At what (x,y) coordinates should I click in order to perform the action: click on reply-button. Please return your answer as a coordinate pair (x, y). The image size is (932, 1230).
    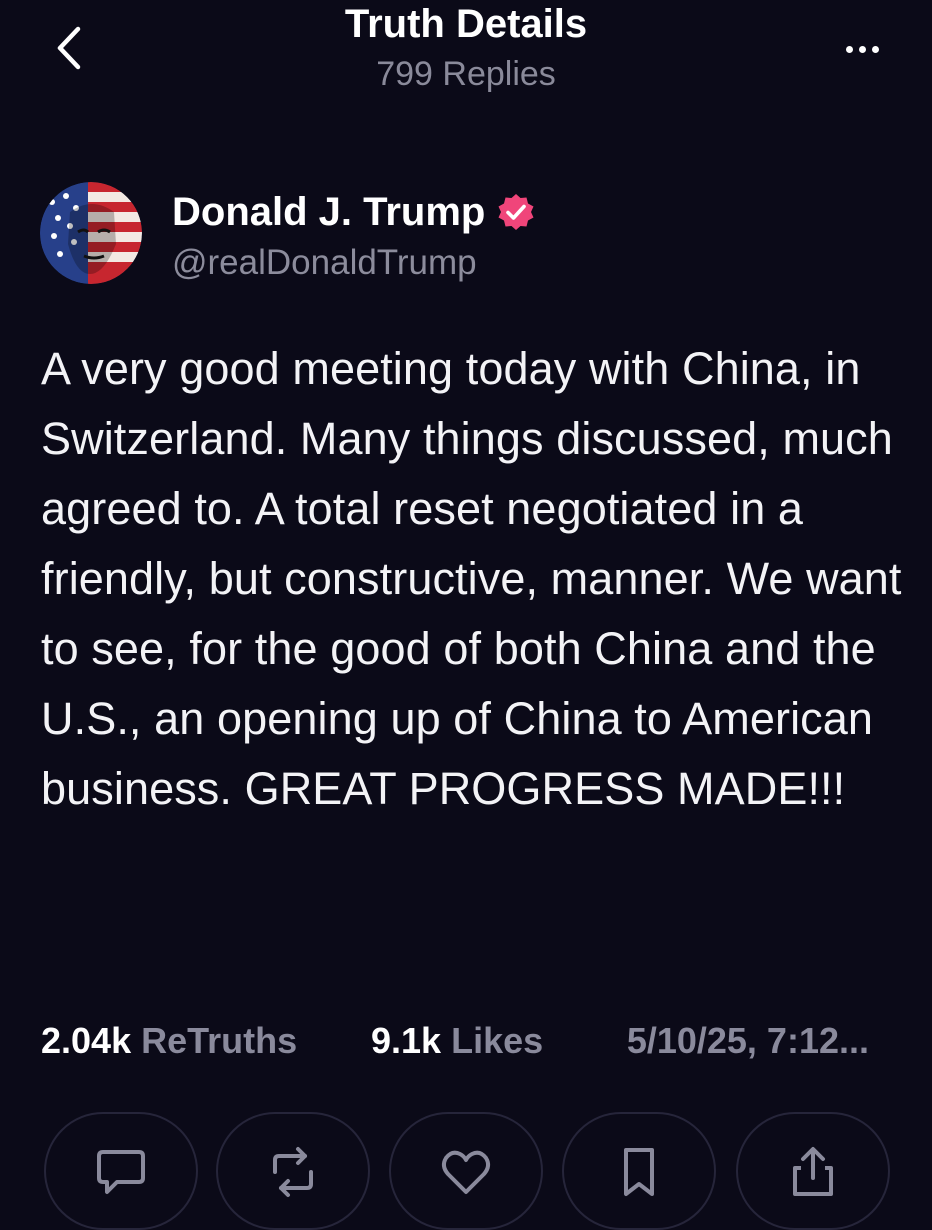
    Looking at the image, I should click on (121, 1171).